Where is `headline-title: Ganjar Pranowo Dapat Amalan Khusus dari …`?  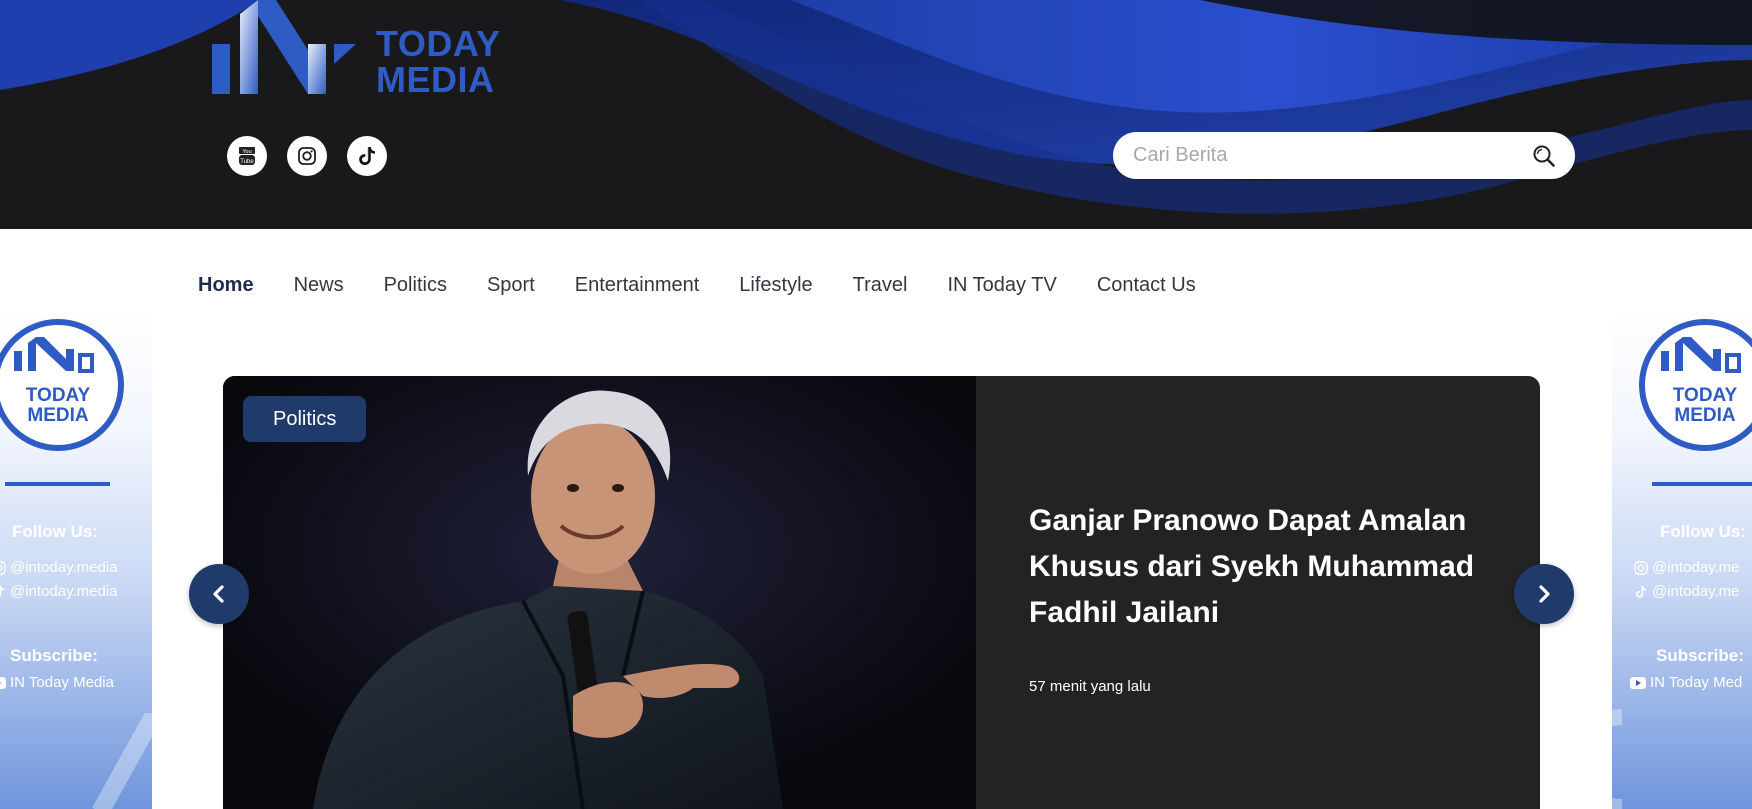 headline-title: Ganjar Pranowo Dapat Amalan Khusus dari … is located at coordinates (1264, 567).